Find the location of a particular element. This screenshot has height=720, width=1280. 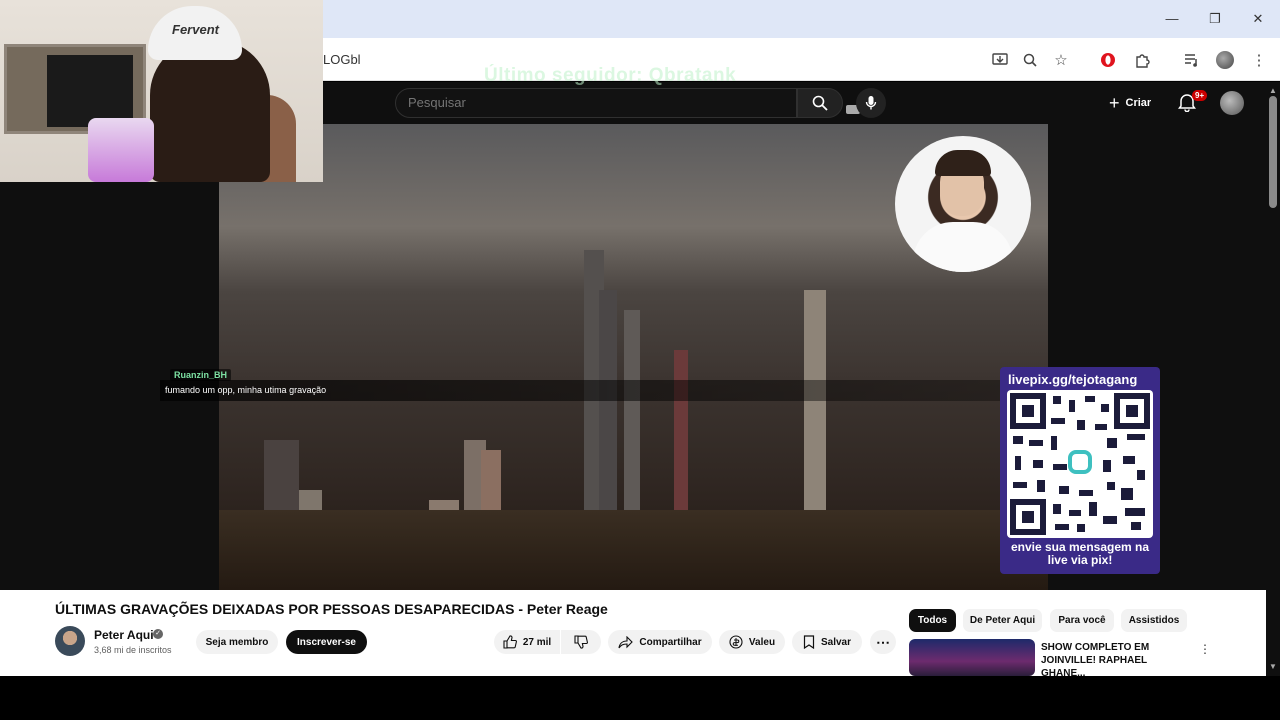

subscribe-button: Inscrever-se is located at coordinates (326, 642).